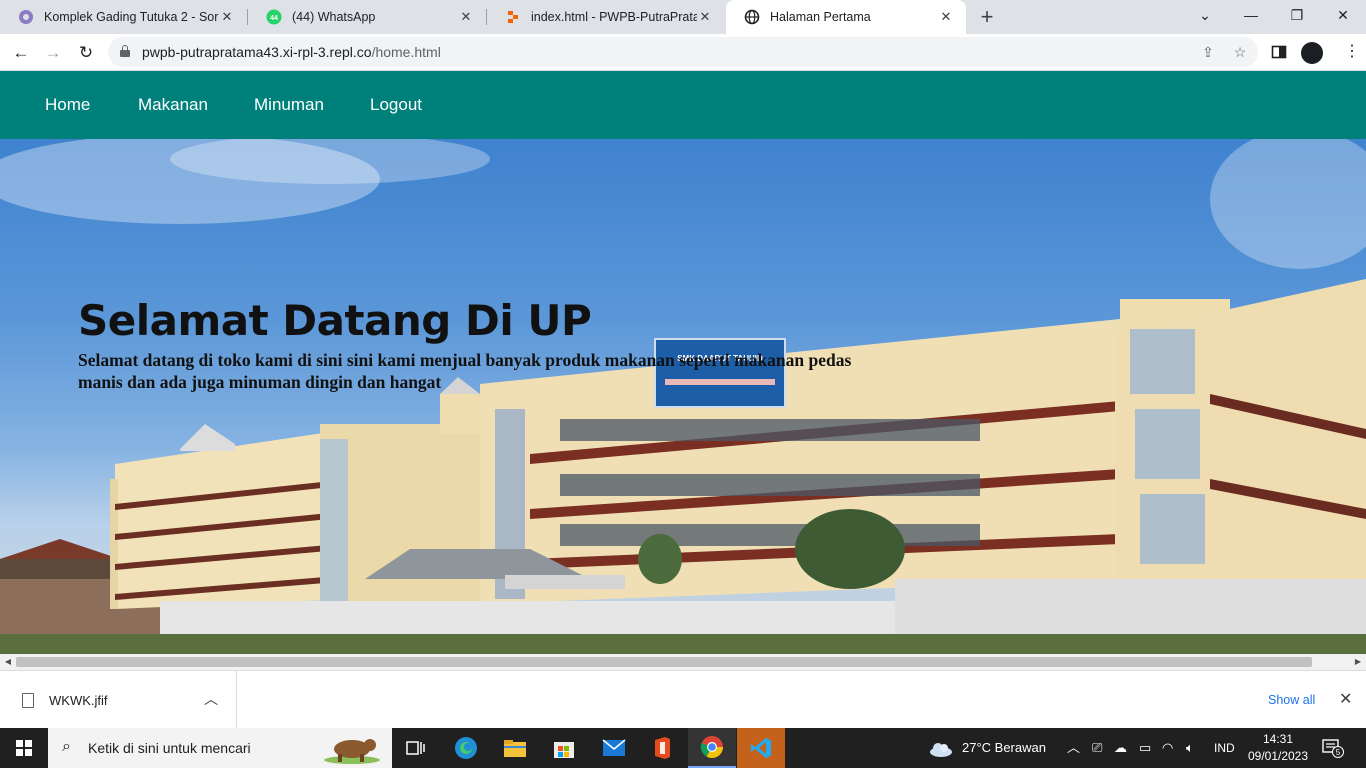 The image size is (1366, 768). What do you see at coordinates (1097, 748) in the screenshot?
I see `meet-now-icon: ⎚` at bounding box center [1097, 748].